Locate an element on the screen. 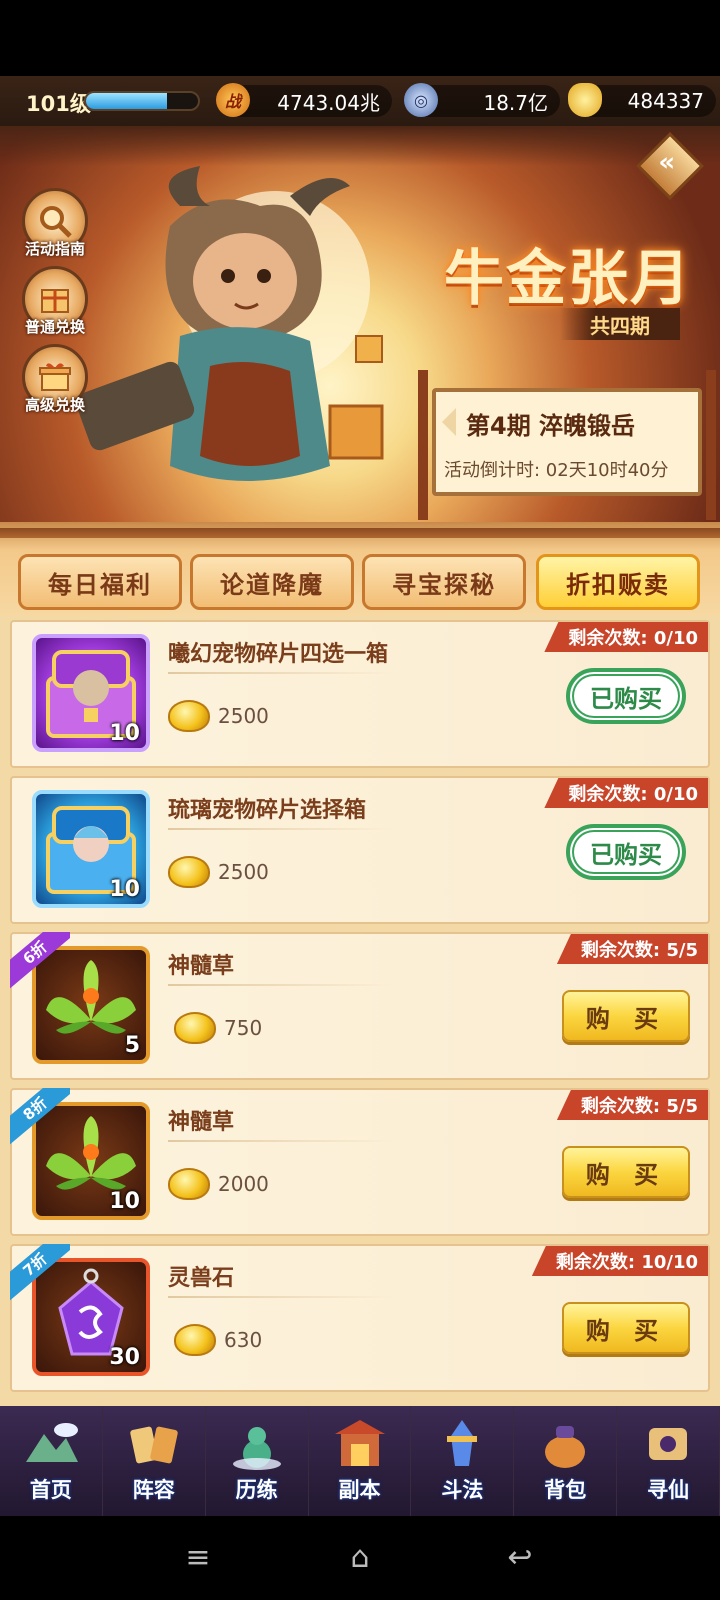 The height and width of the screenshot is (1600, 720). item-quantity: 30 is located at coordinates (124, 1357).